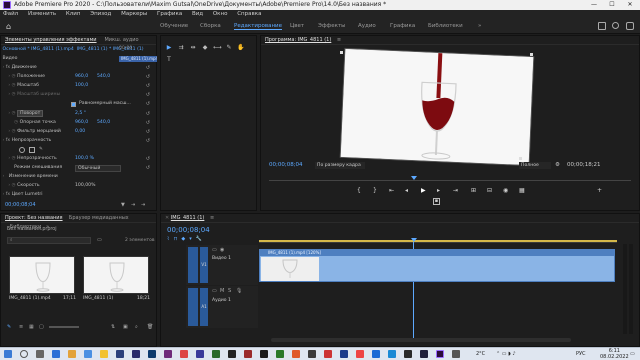 The width and height of the screenshot is (640, 360). I want to click on play-icon: ▶, so click(423, 191).